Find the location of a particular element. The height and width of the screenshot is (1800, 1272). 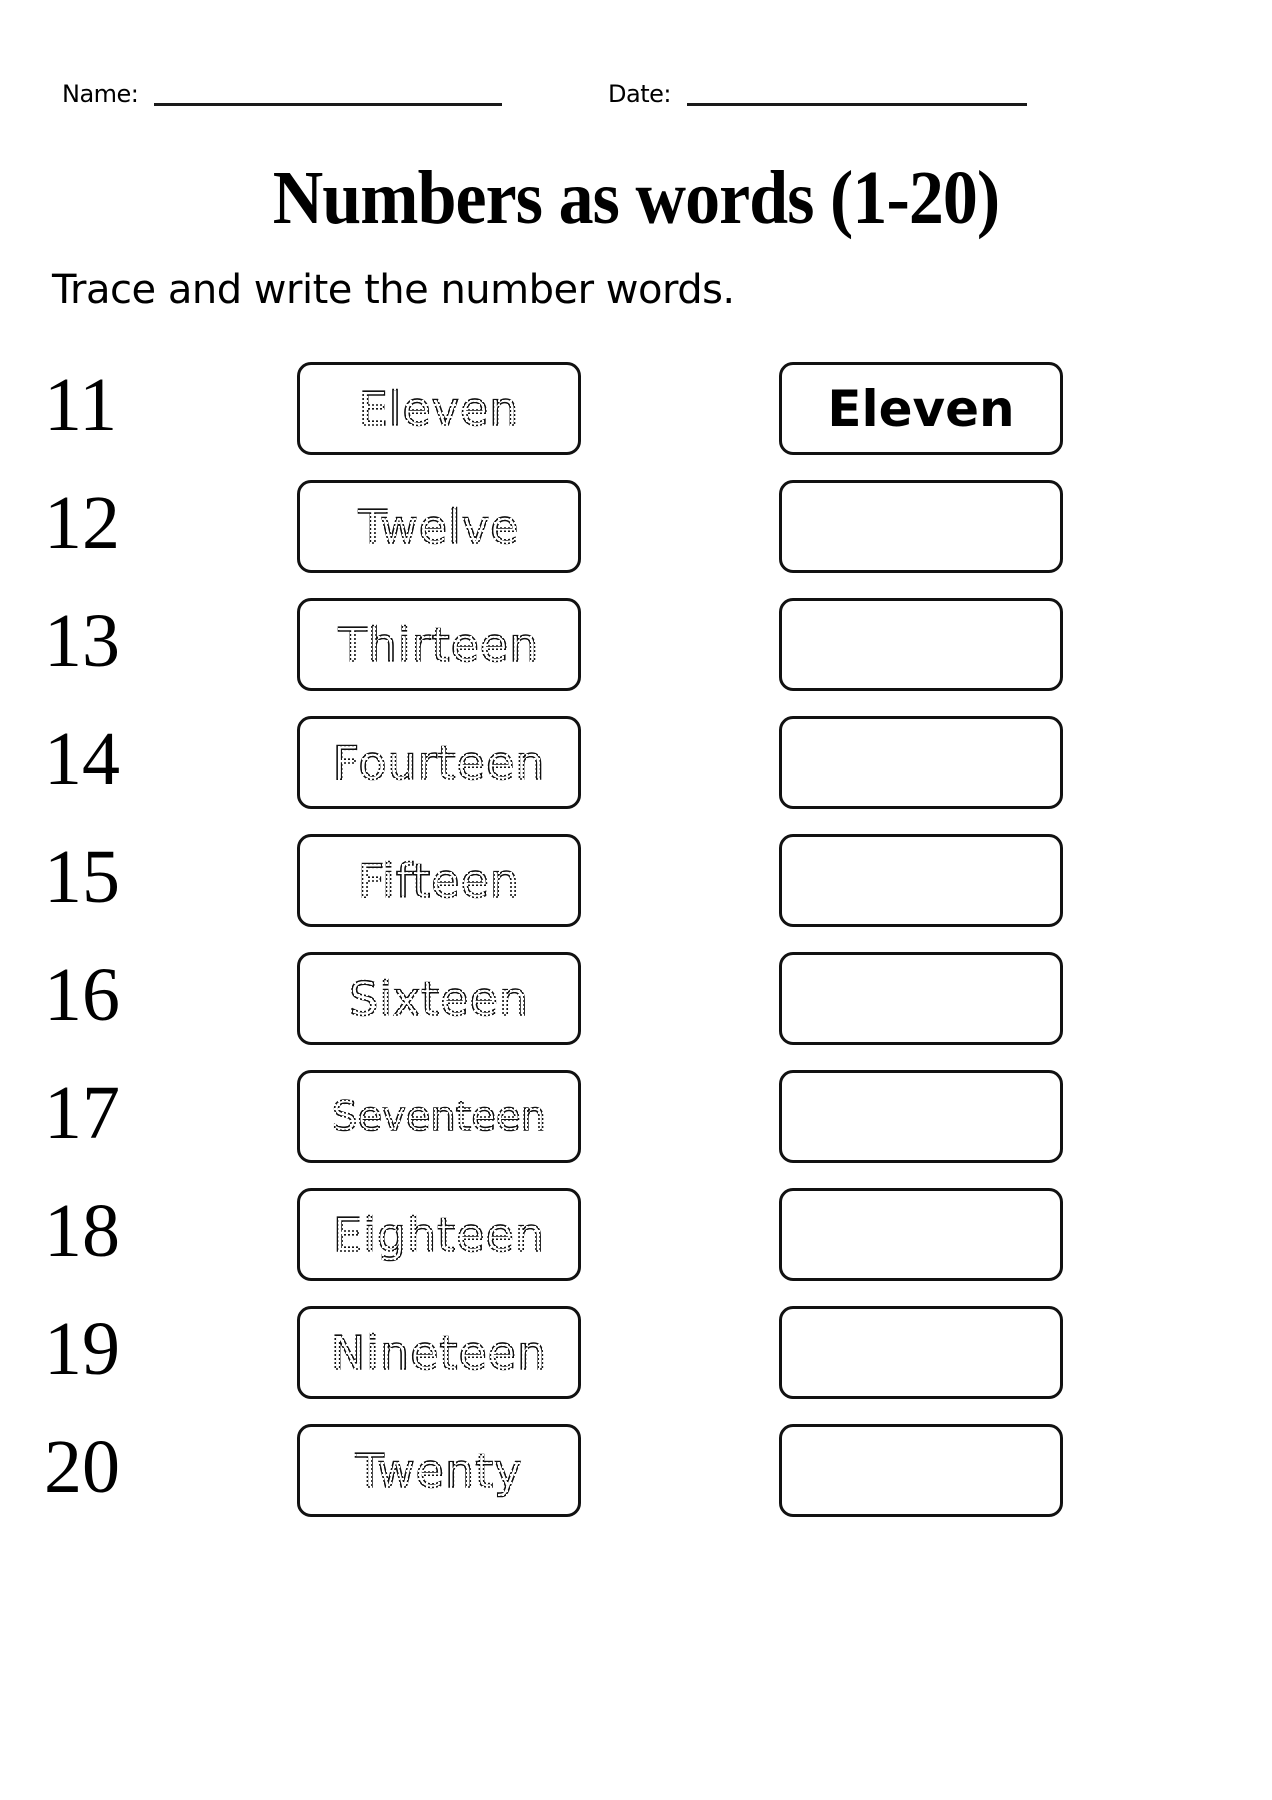

row-numeral: 17 is located at coordinates (82, 1113).